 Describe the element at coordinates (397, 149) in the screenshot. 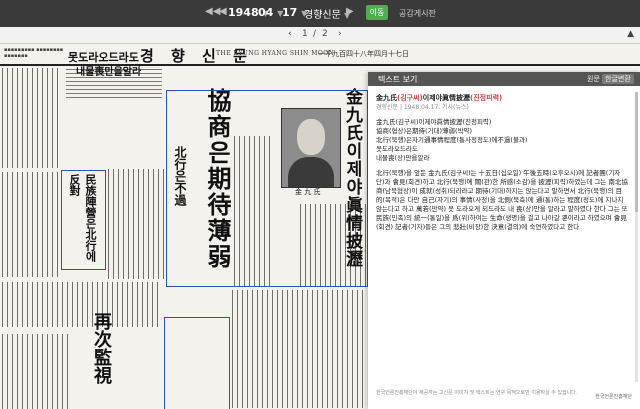

I see `article-line: 못도라오드라도` at that location.